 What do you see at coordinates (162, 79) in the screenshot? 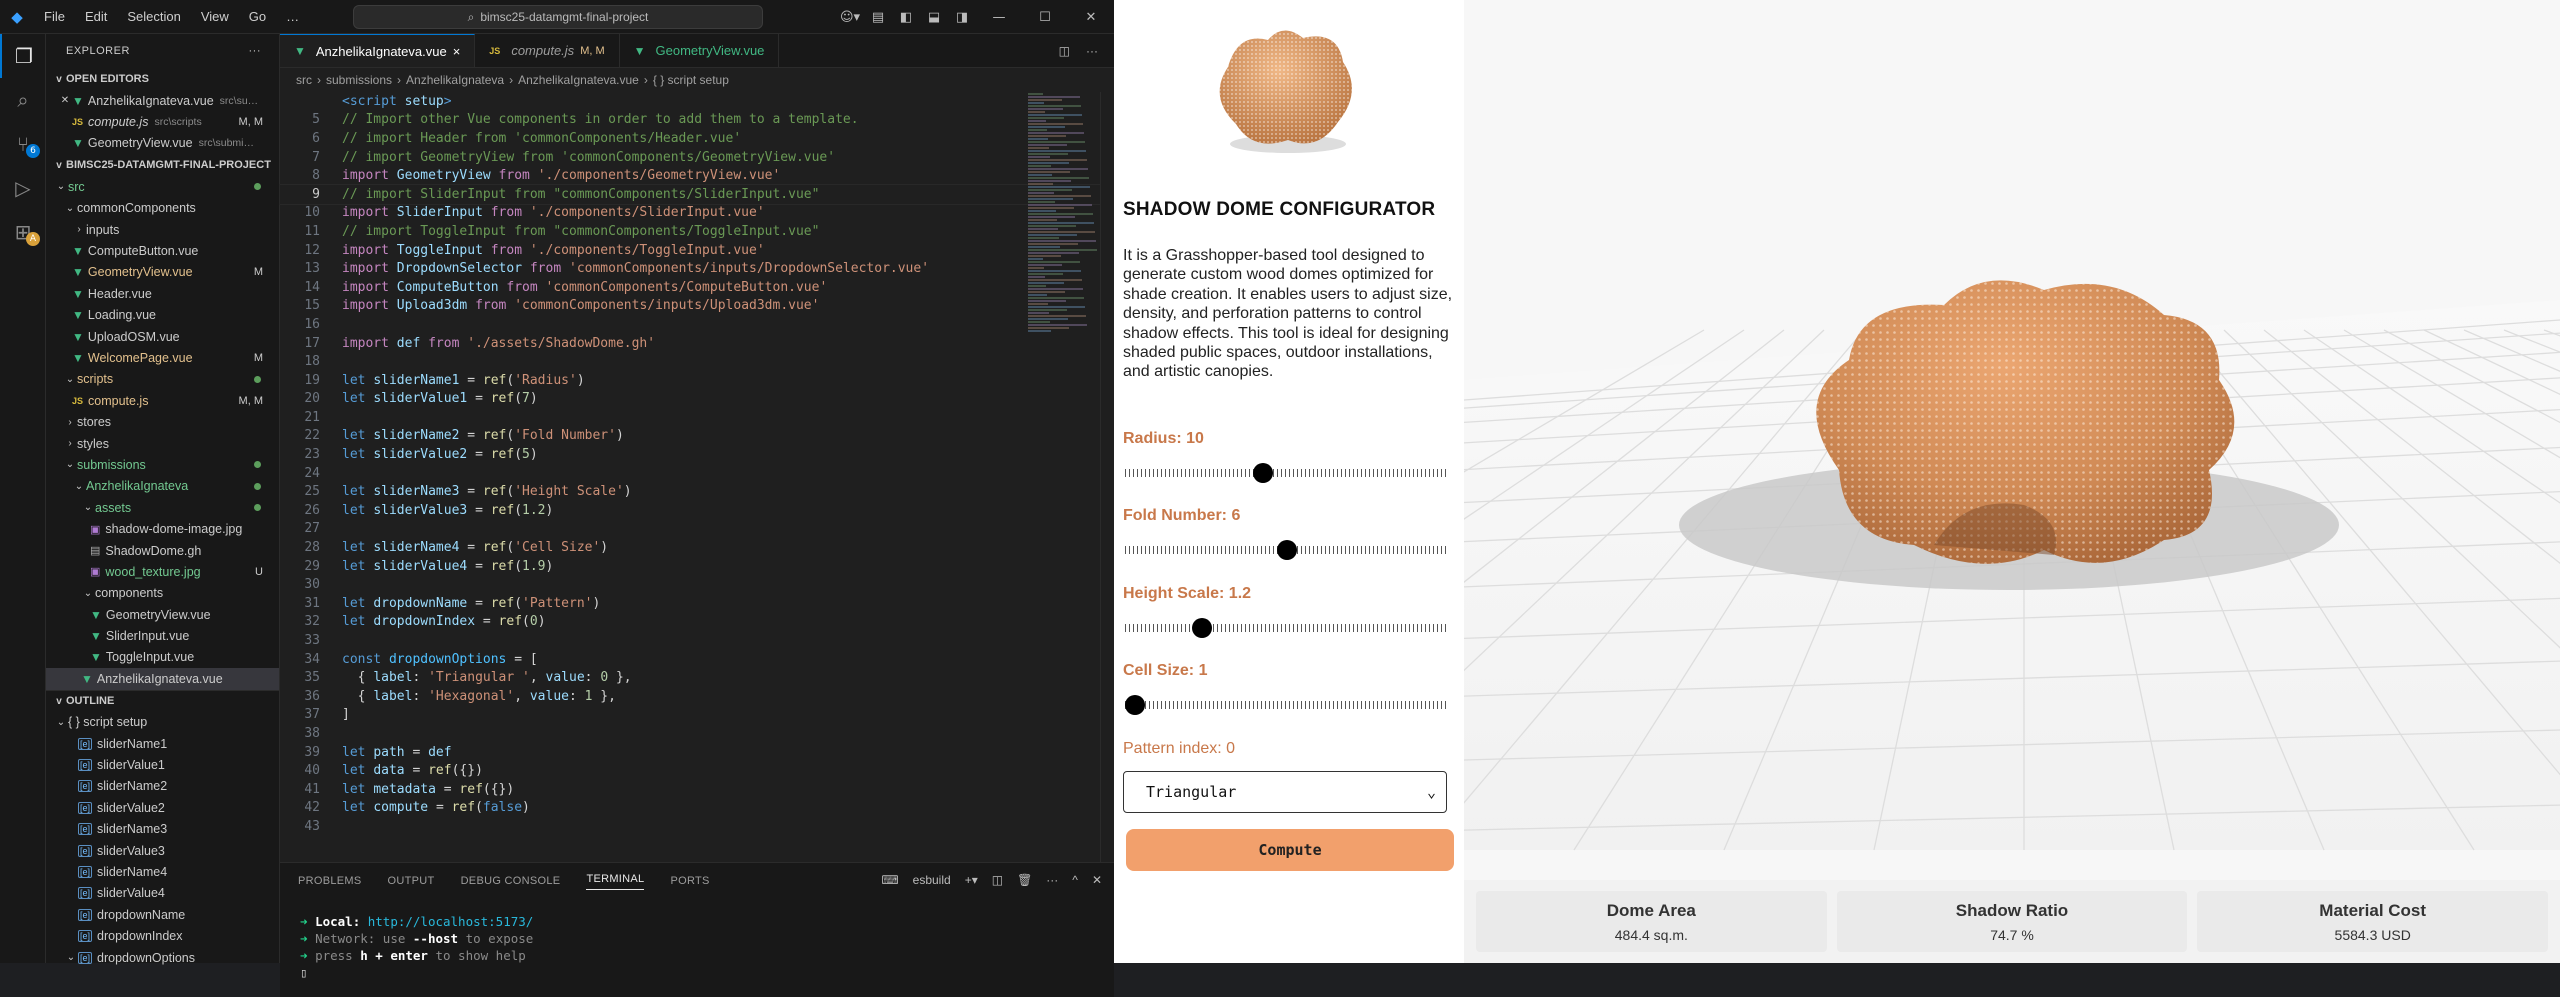
I see `open-editors-section: v OPEN EDITORS` at bounding box center [162, 79].